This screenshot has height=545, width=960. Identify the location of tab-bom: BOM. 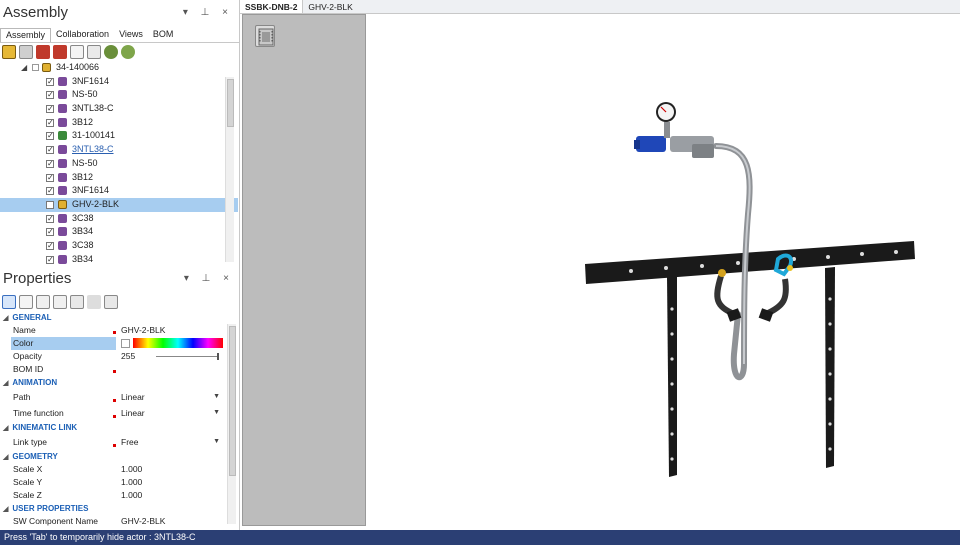
(163, 35).